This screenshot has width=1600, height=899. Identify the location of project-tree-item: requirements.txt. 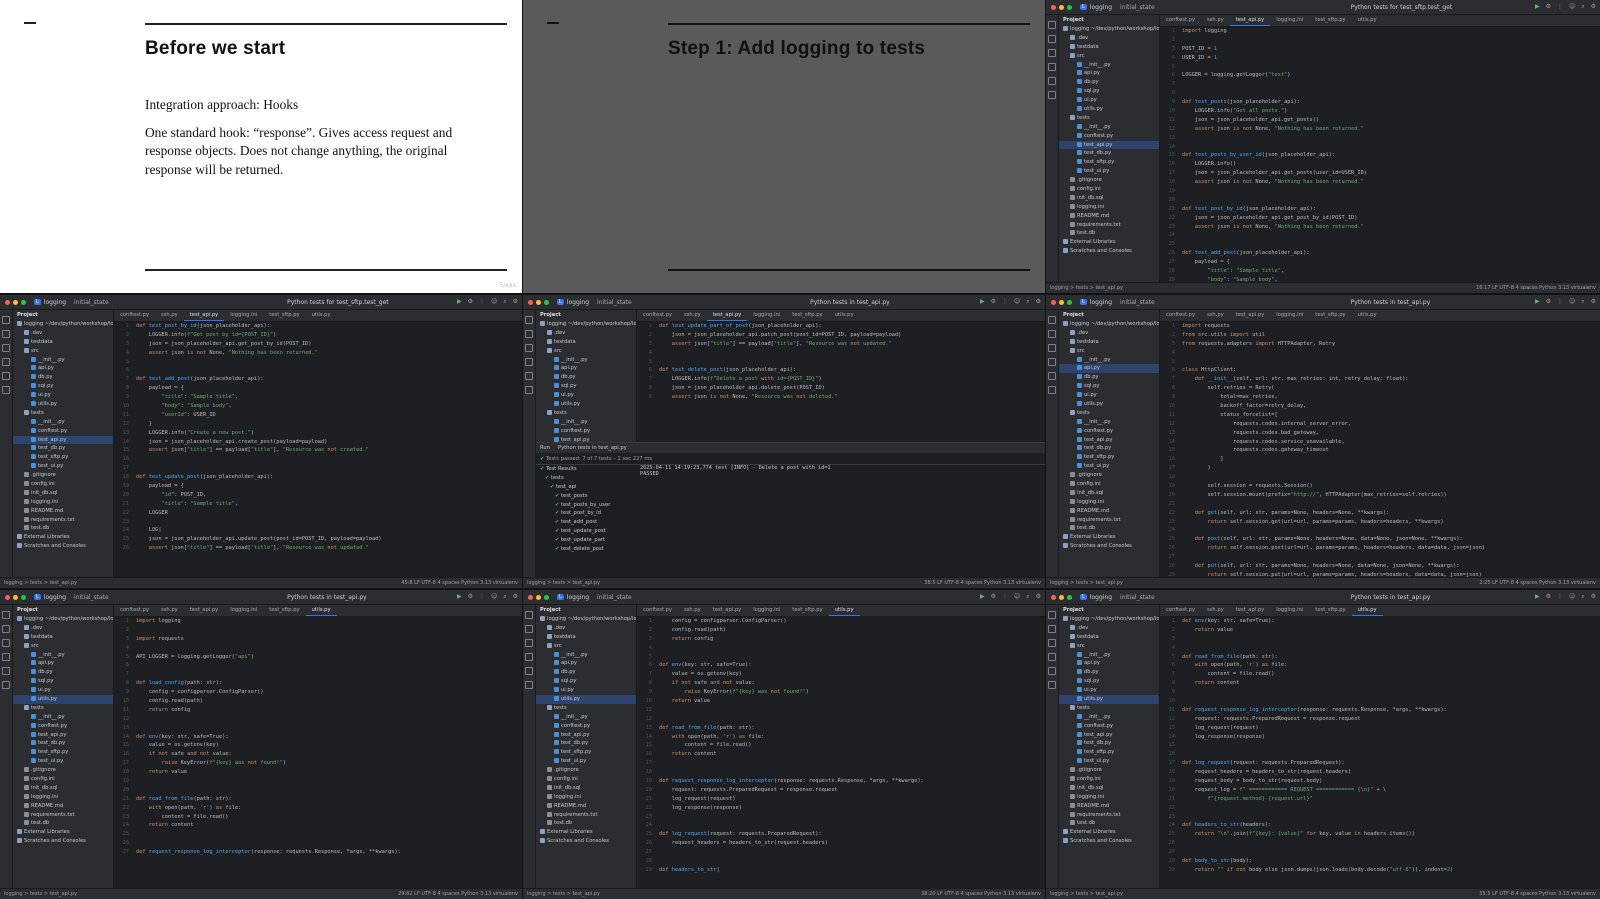
(1109, 520).